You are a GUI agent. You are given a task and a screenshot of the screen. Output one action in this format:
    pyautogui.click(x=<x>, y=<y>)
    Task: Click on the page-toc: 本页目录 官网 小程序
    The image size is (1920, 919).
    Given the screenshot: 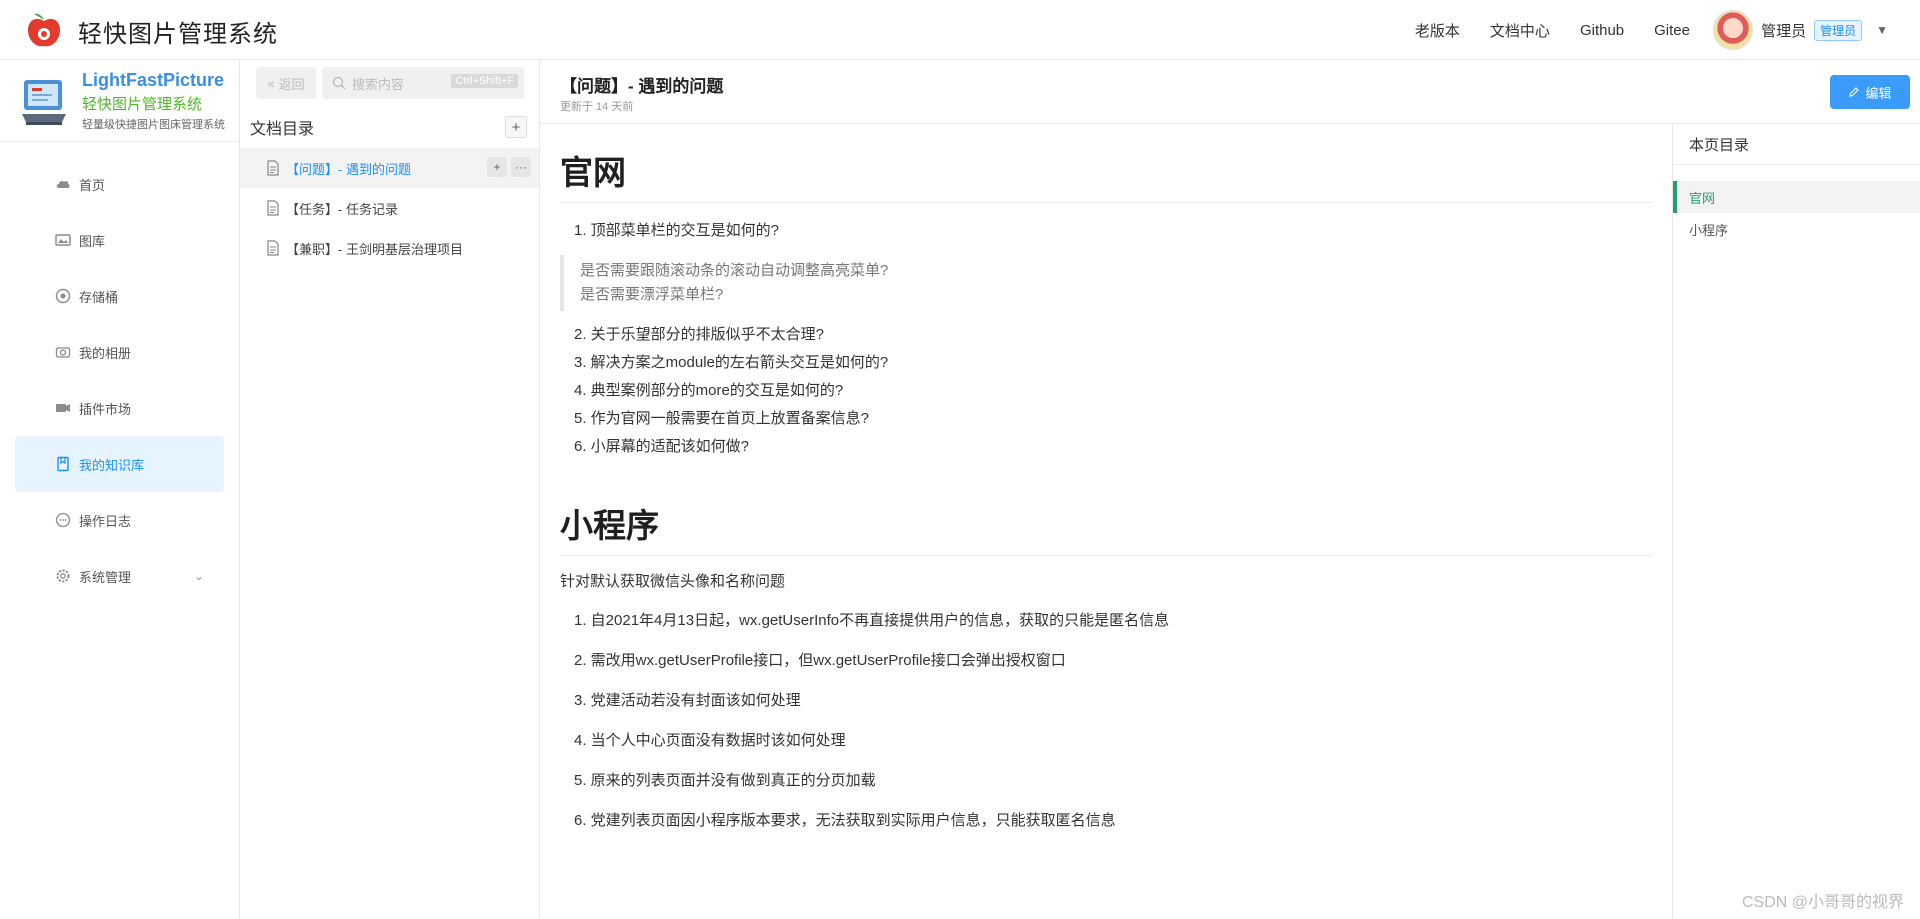 What is the action you would take?
    pyautogui.click(x=1796, y=521)
    